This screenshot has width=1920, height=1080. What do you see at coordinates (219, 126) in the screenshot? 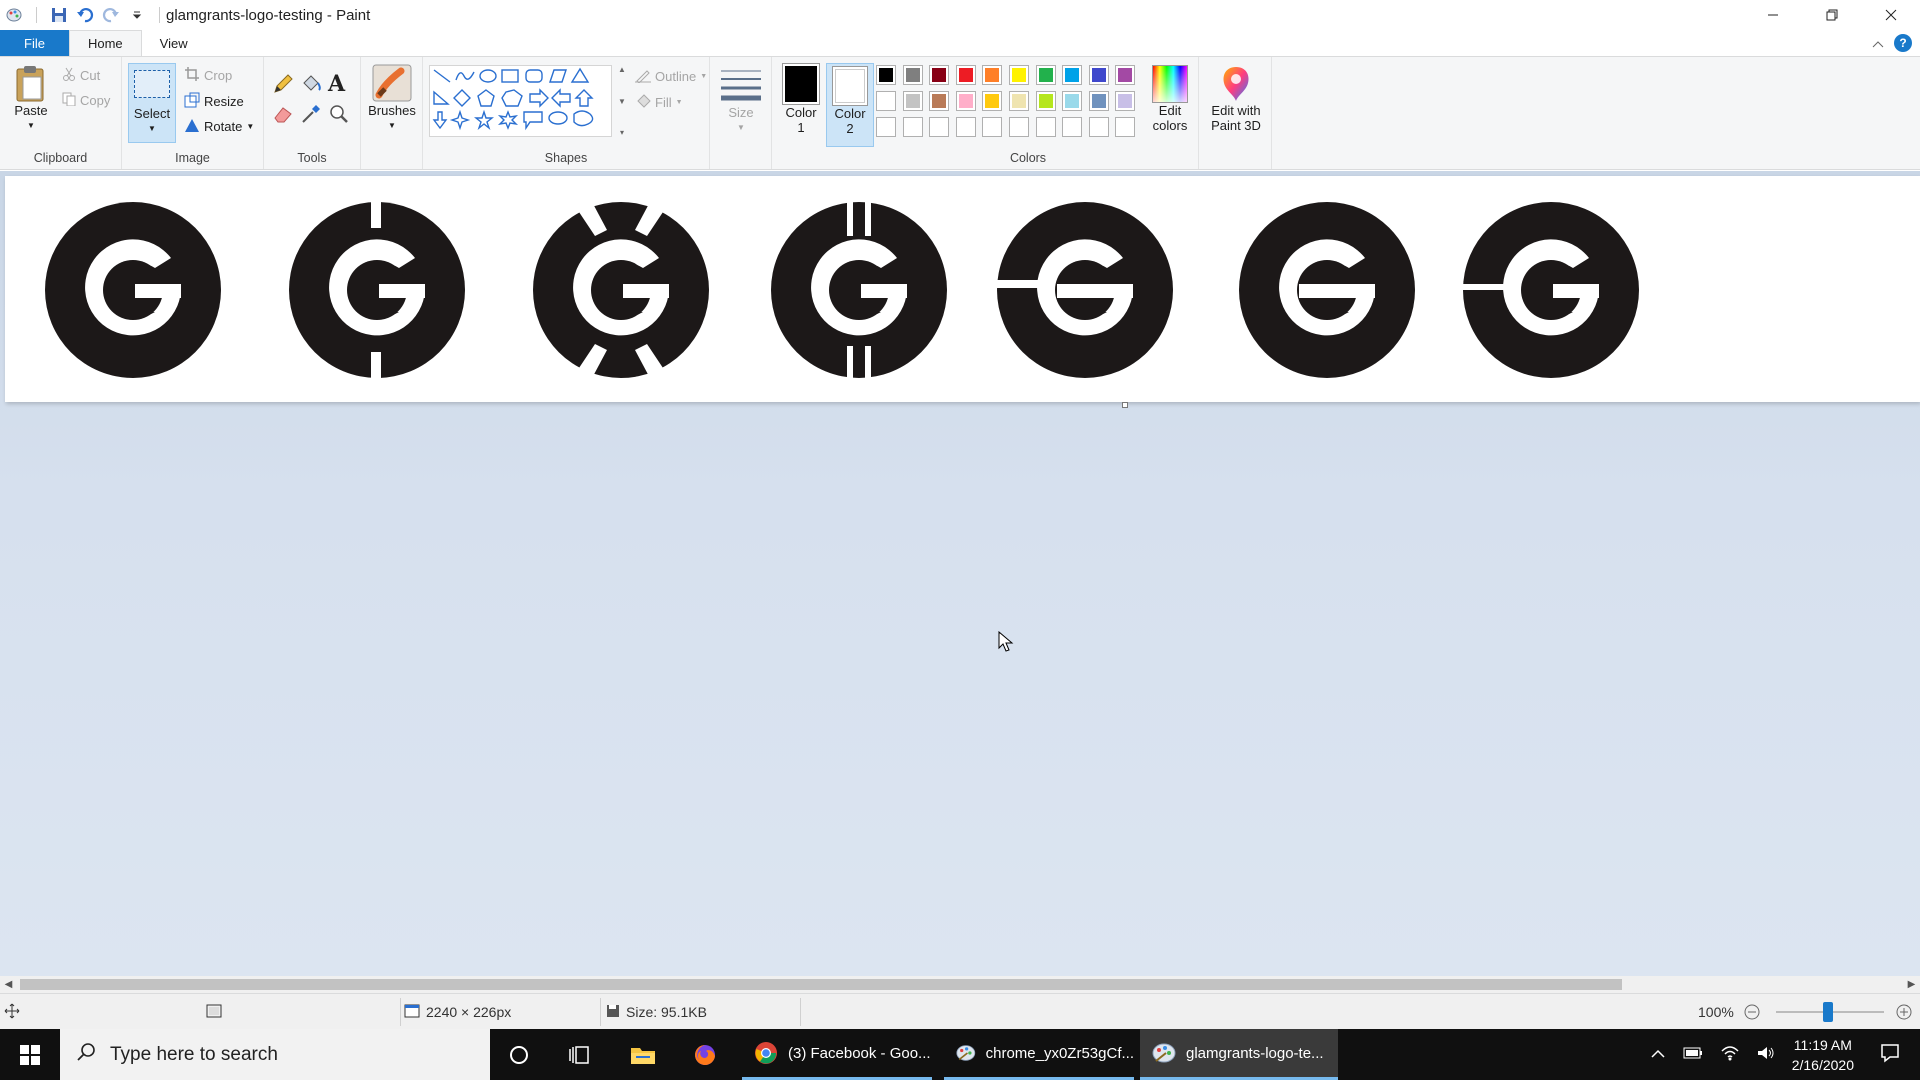
I see `rotate-button: Rotate ▼` at bounding box center [219, 126].